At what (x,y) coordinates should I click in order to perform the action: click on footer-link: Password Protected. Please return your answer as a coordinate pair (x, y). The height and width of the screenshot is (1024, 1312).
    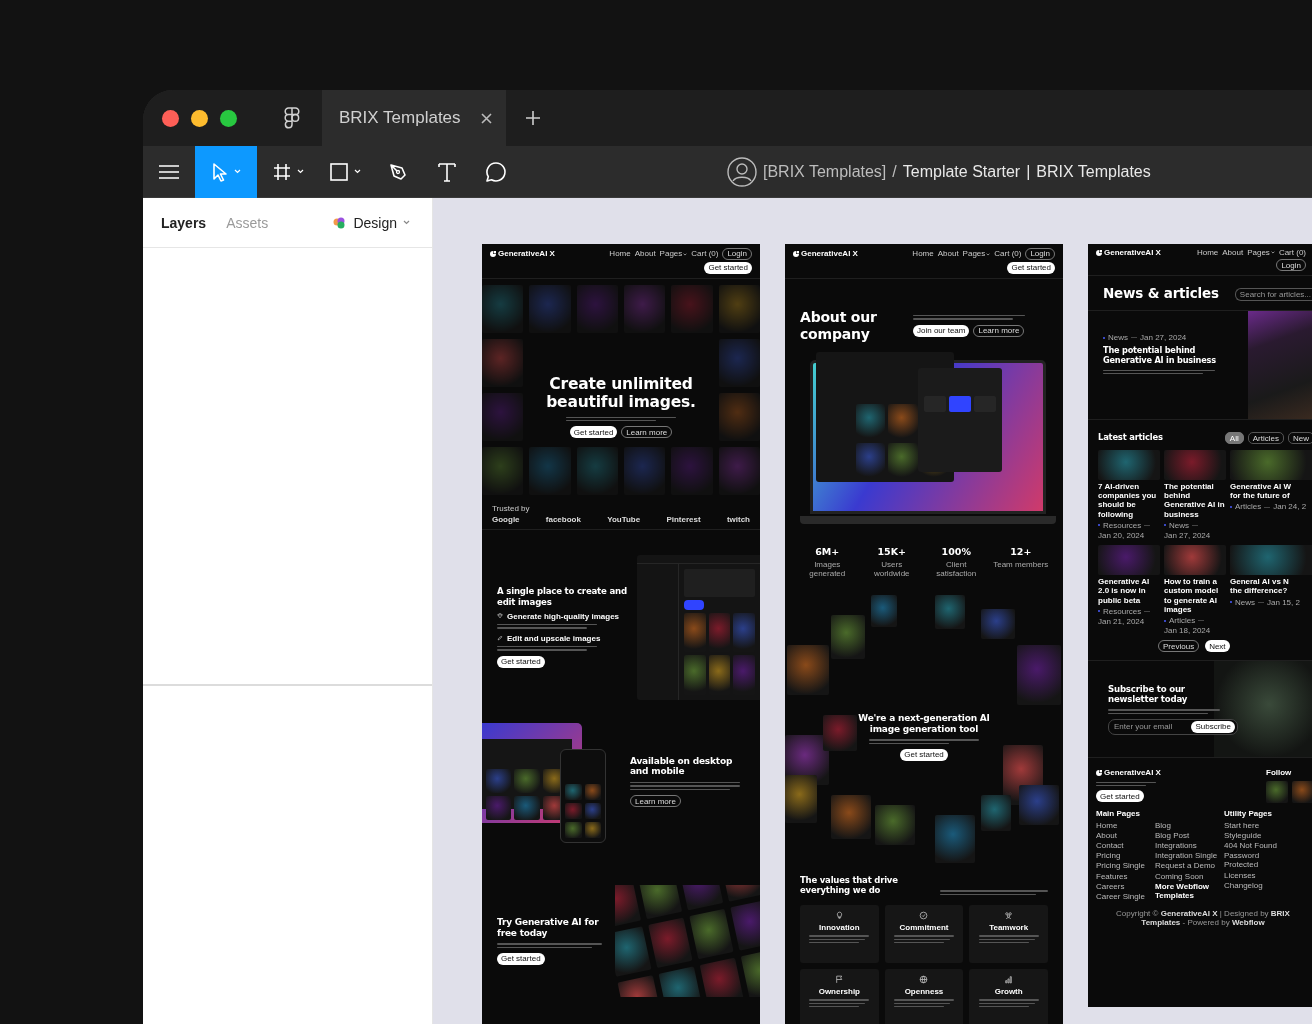
    Looking at the image, I should click on (1259, 860).